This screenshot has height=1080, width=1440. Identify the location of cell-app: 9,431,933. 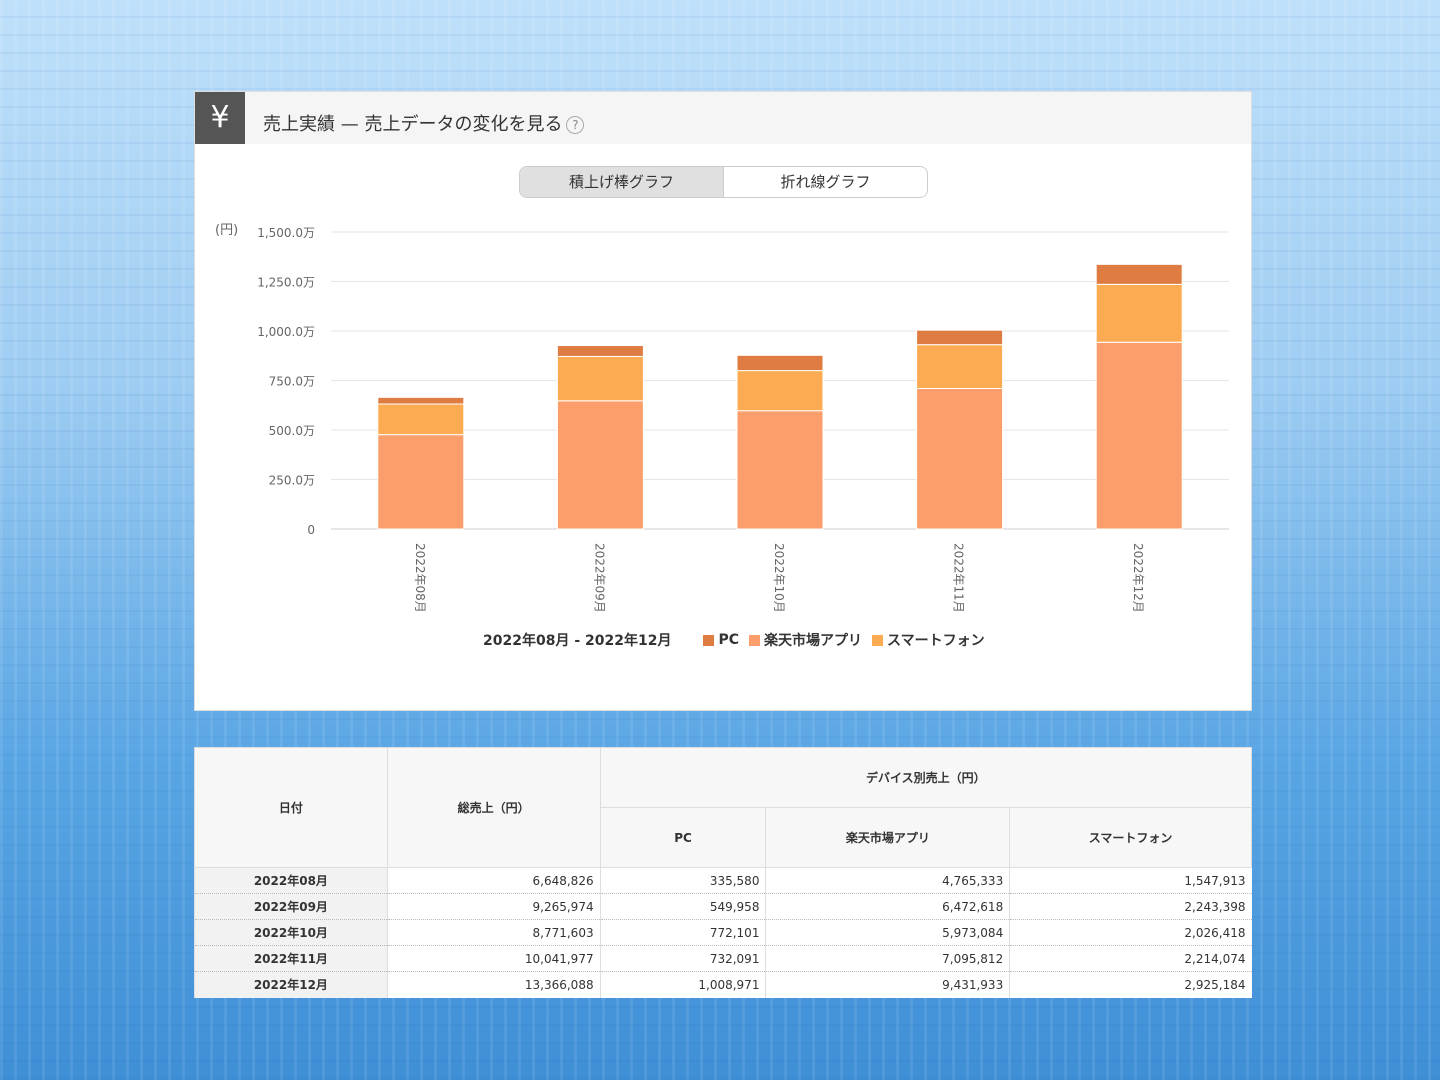
(887, 984).